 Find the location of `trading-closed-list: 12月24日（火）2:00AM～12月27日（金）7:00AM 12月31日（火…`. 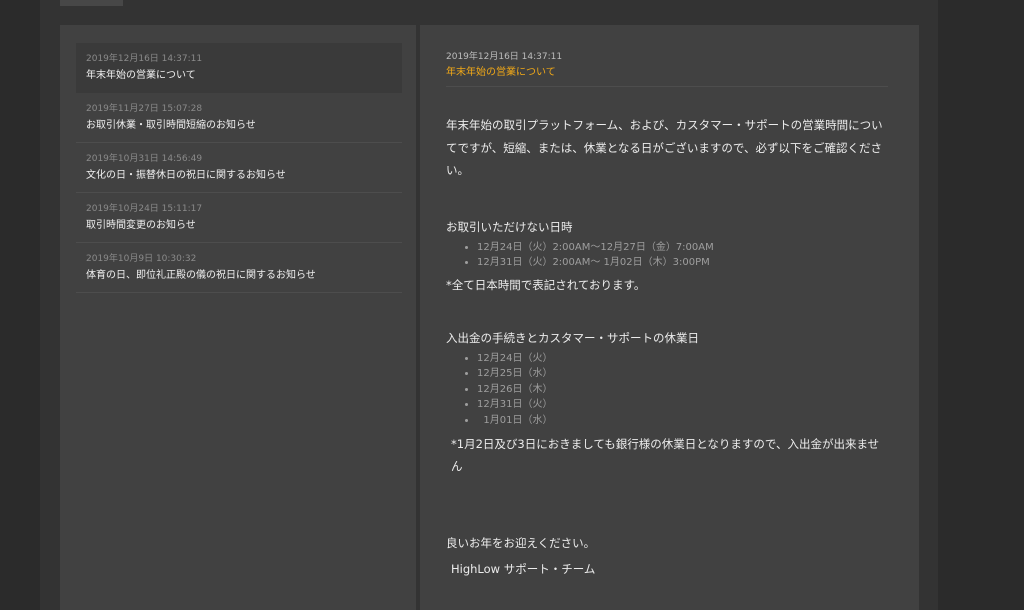

trading-closed-list: 12月24日（火）2:00AM～12月27日（金）7:00AM 12月31日（火… is located at coordinates (667, 255).